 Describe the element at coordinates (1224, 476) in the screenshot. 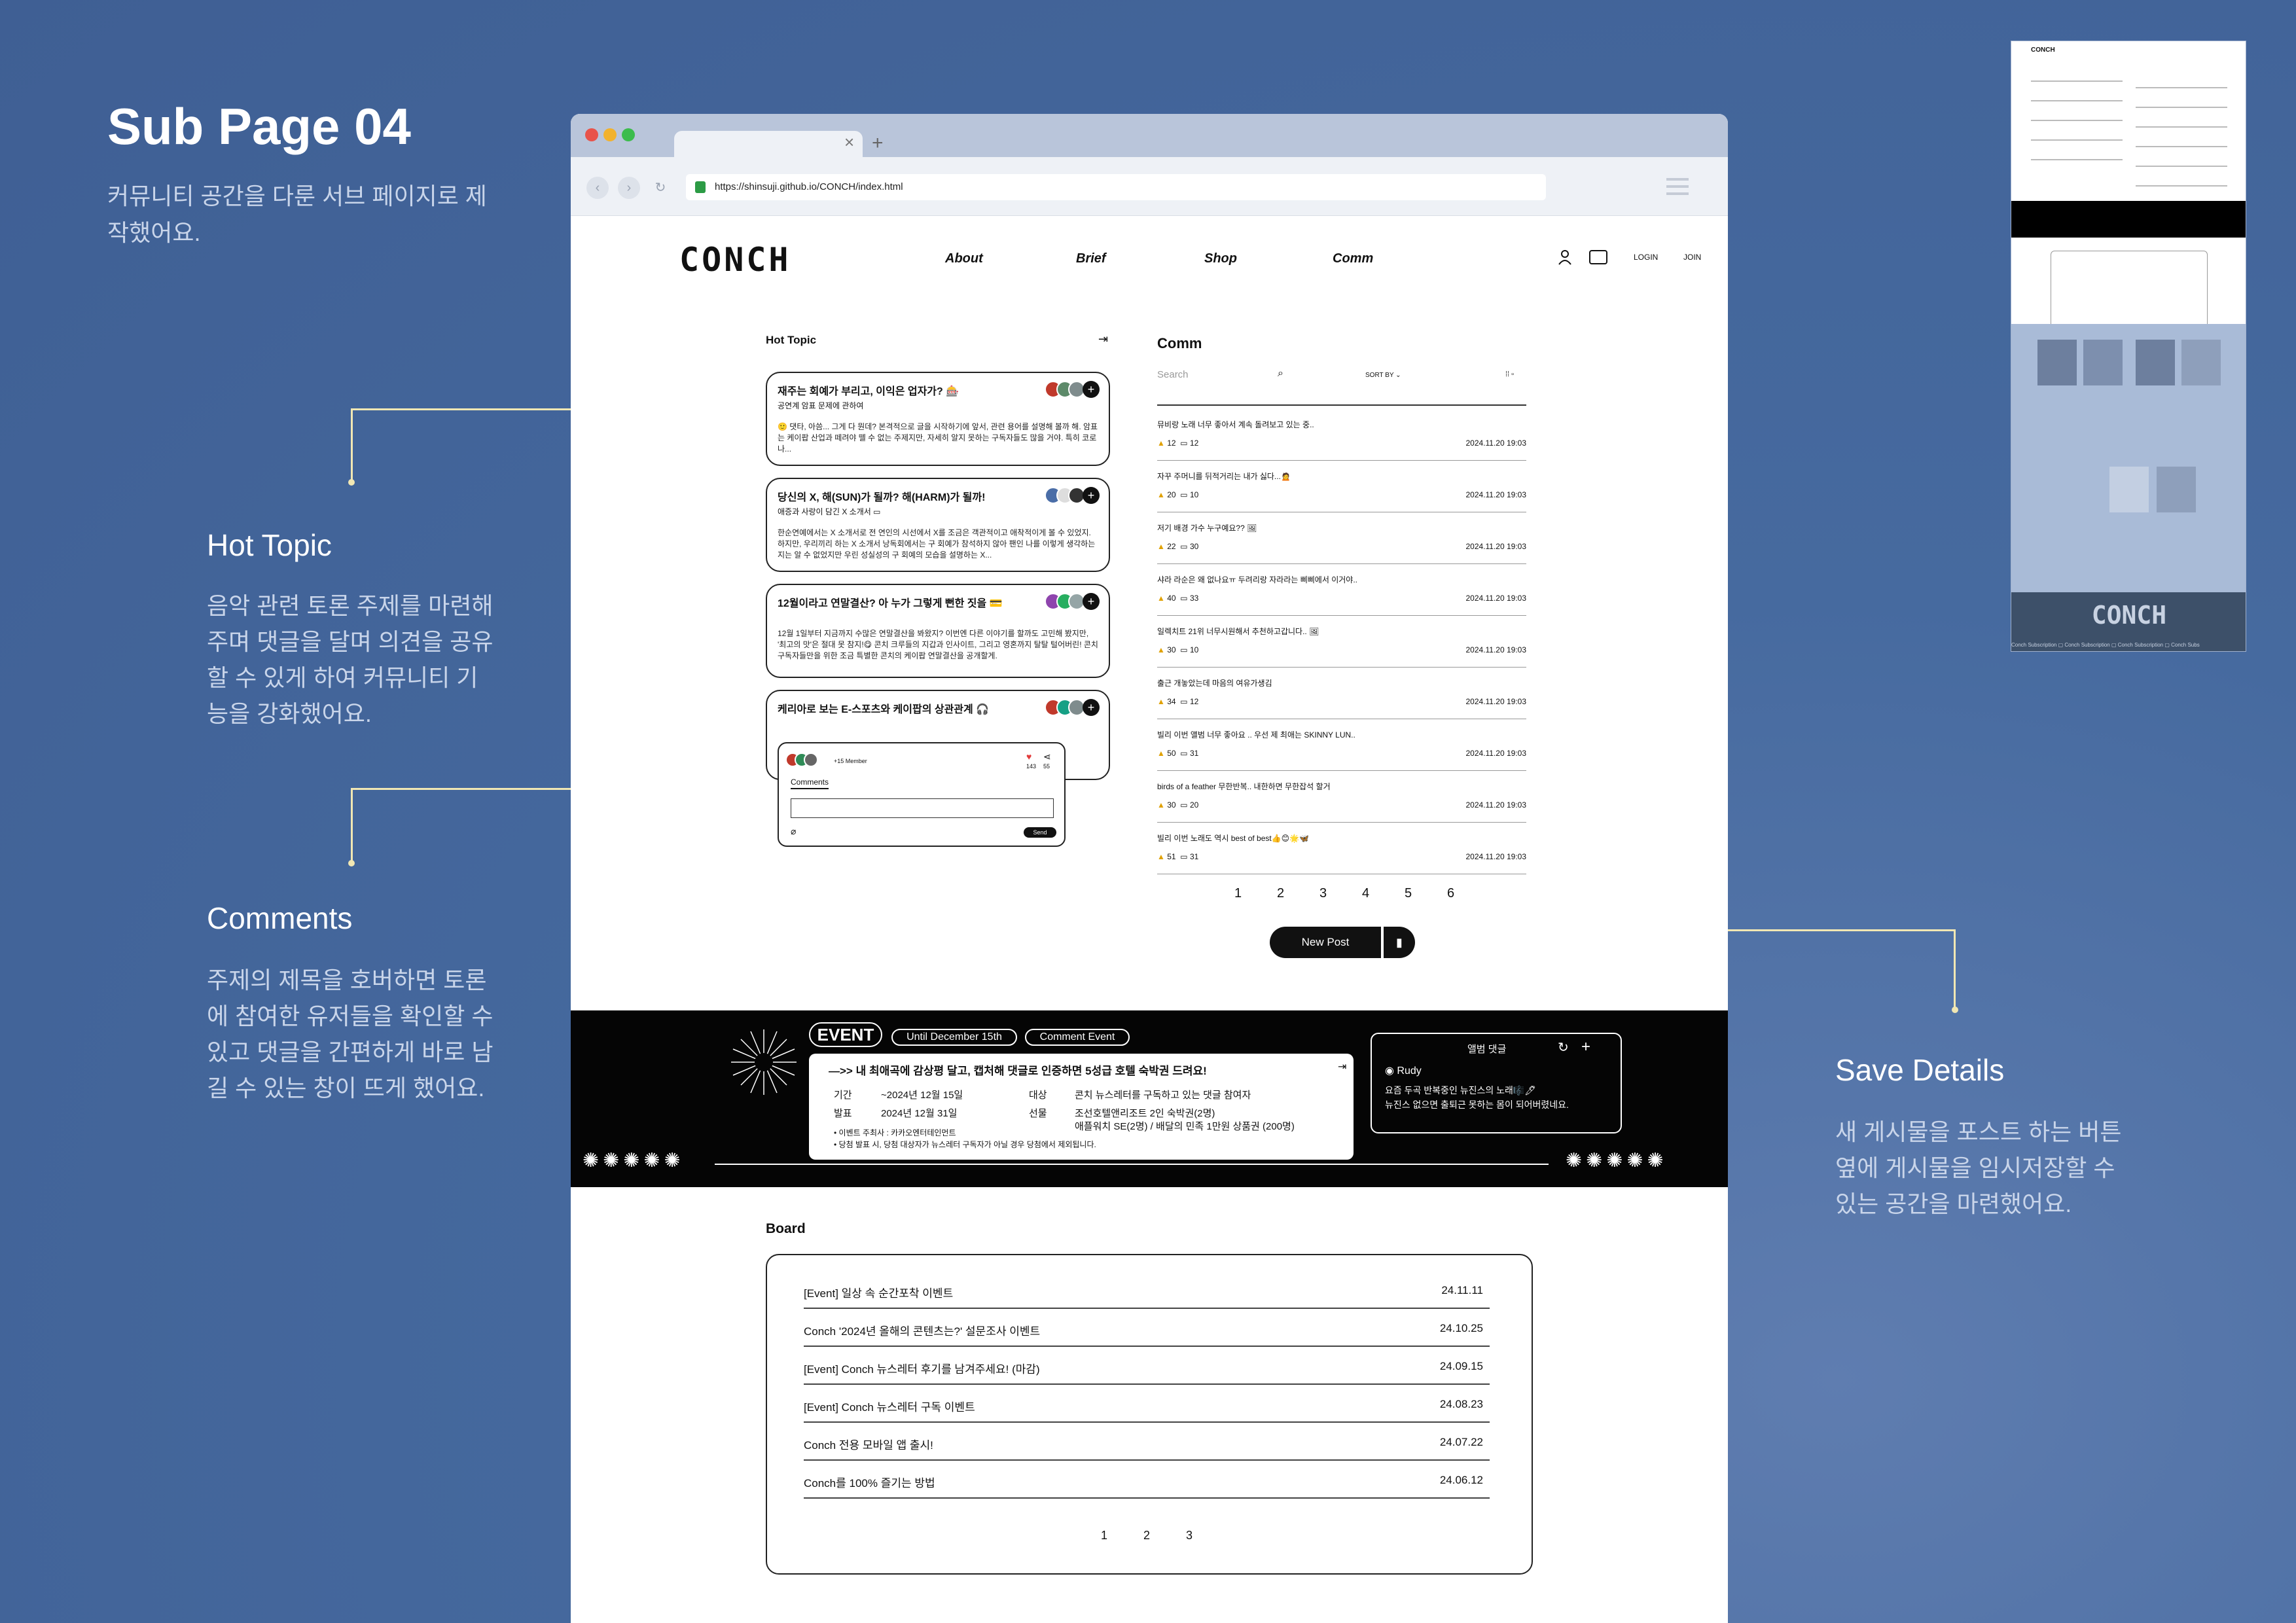

I see `comm-row-title: 자꾸 주머니를 뒤적거리는 내가 싫다...🙍` at that location.